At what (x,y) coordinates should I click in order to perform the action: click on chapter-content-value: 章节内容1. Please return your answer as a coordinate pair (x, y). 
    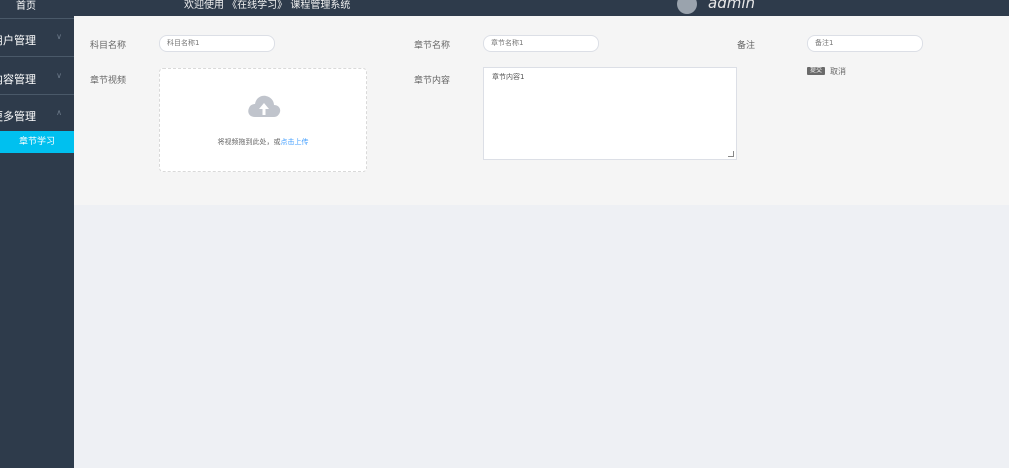
    Looking at the image, I should click on (508, 77).